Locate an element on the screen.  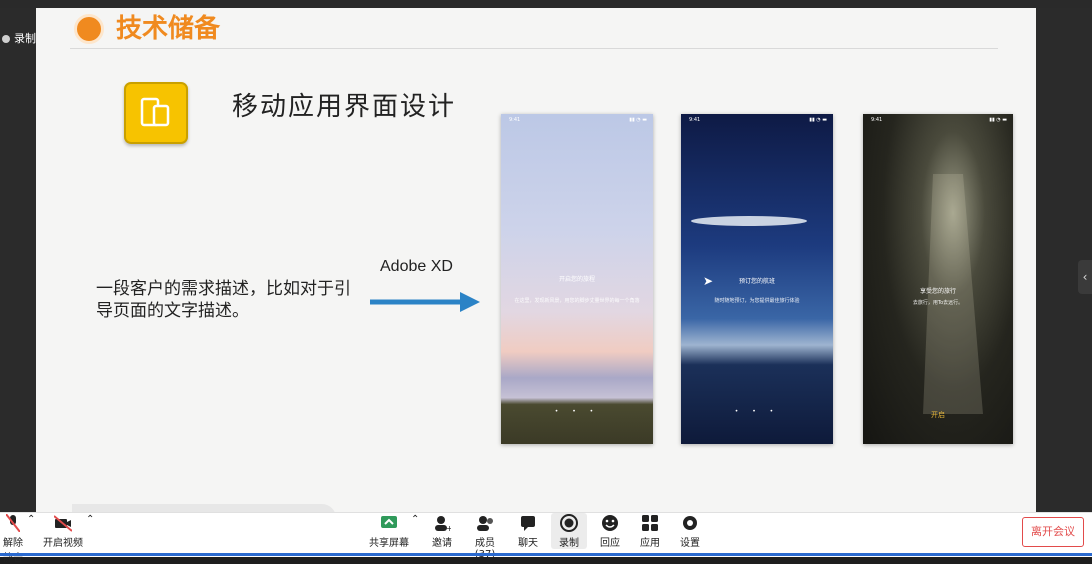
mouse-cursor-icon: ➤ is located at coordinates (708, 281).